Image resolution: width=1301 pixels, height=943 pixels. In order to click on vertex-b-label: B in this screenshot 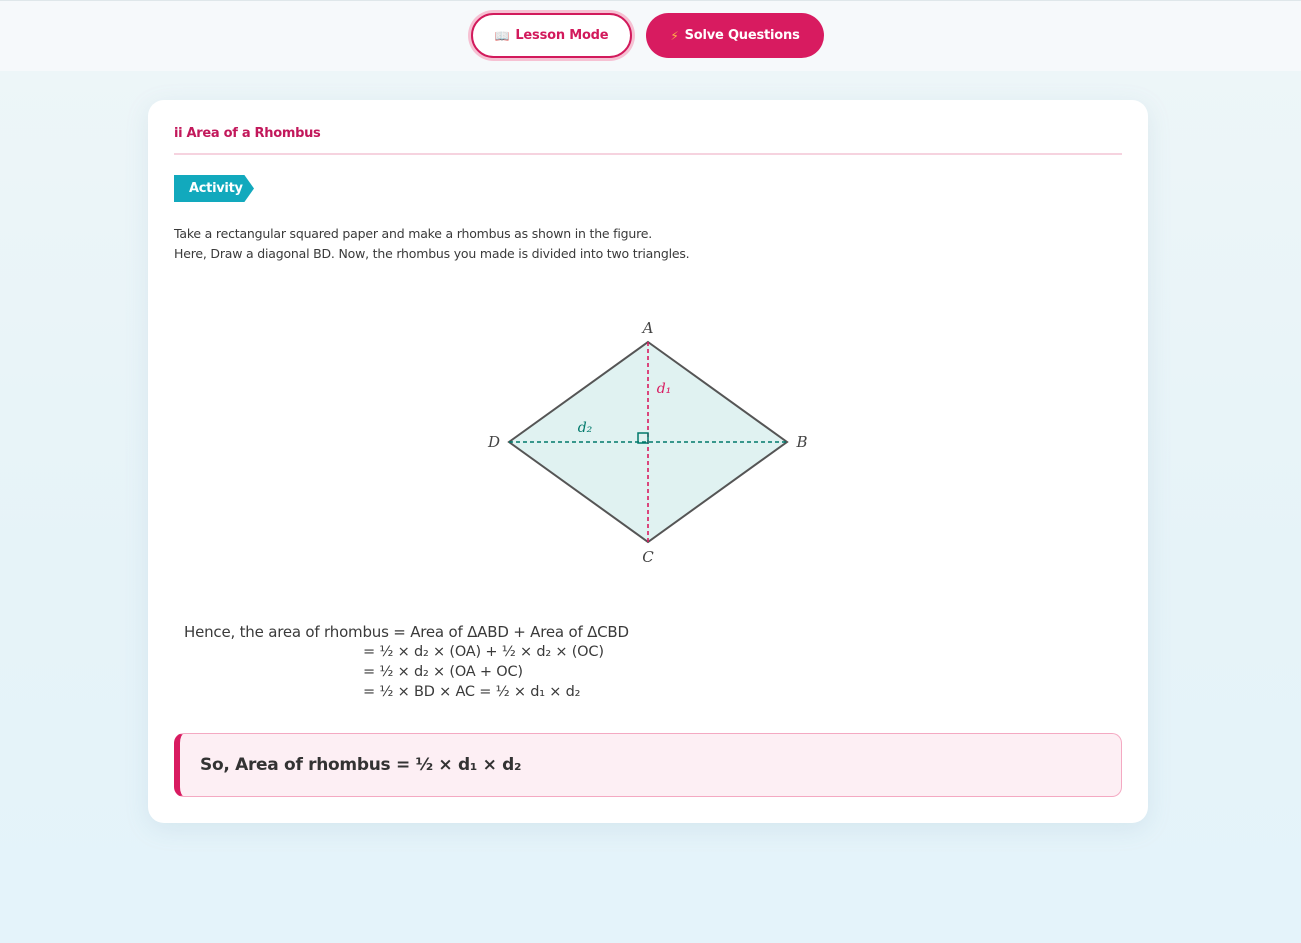, I will do `click(801, 442)`.